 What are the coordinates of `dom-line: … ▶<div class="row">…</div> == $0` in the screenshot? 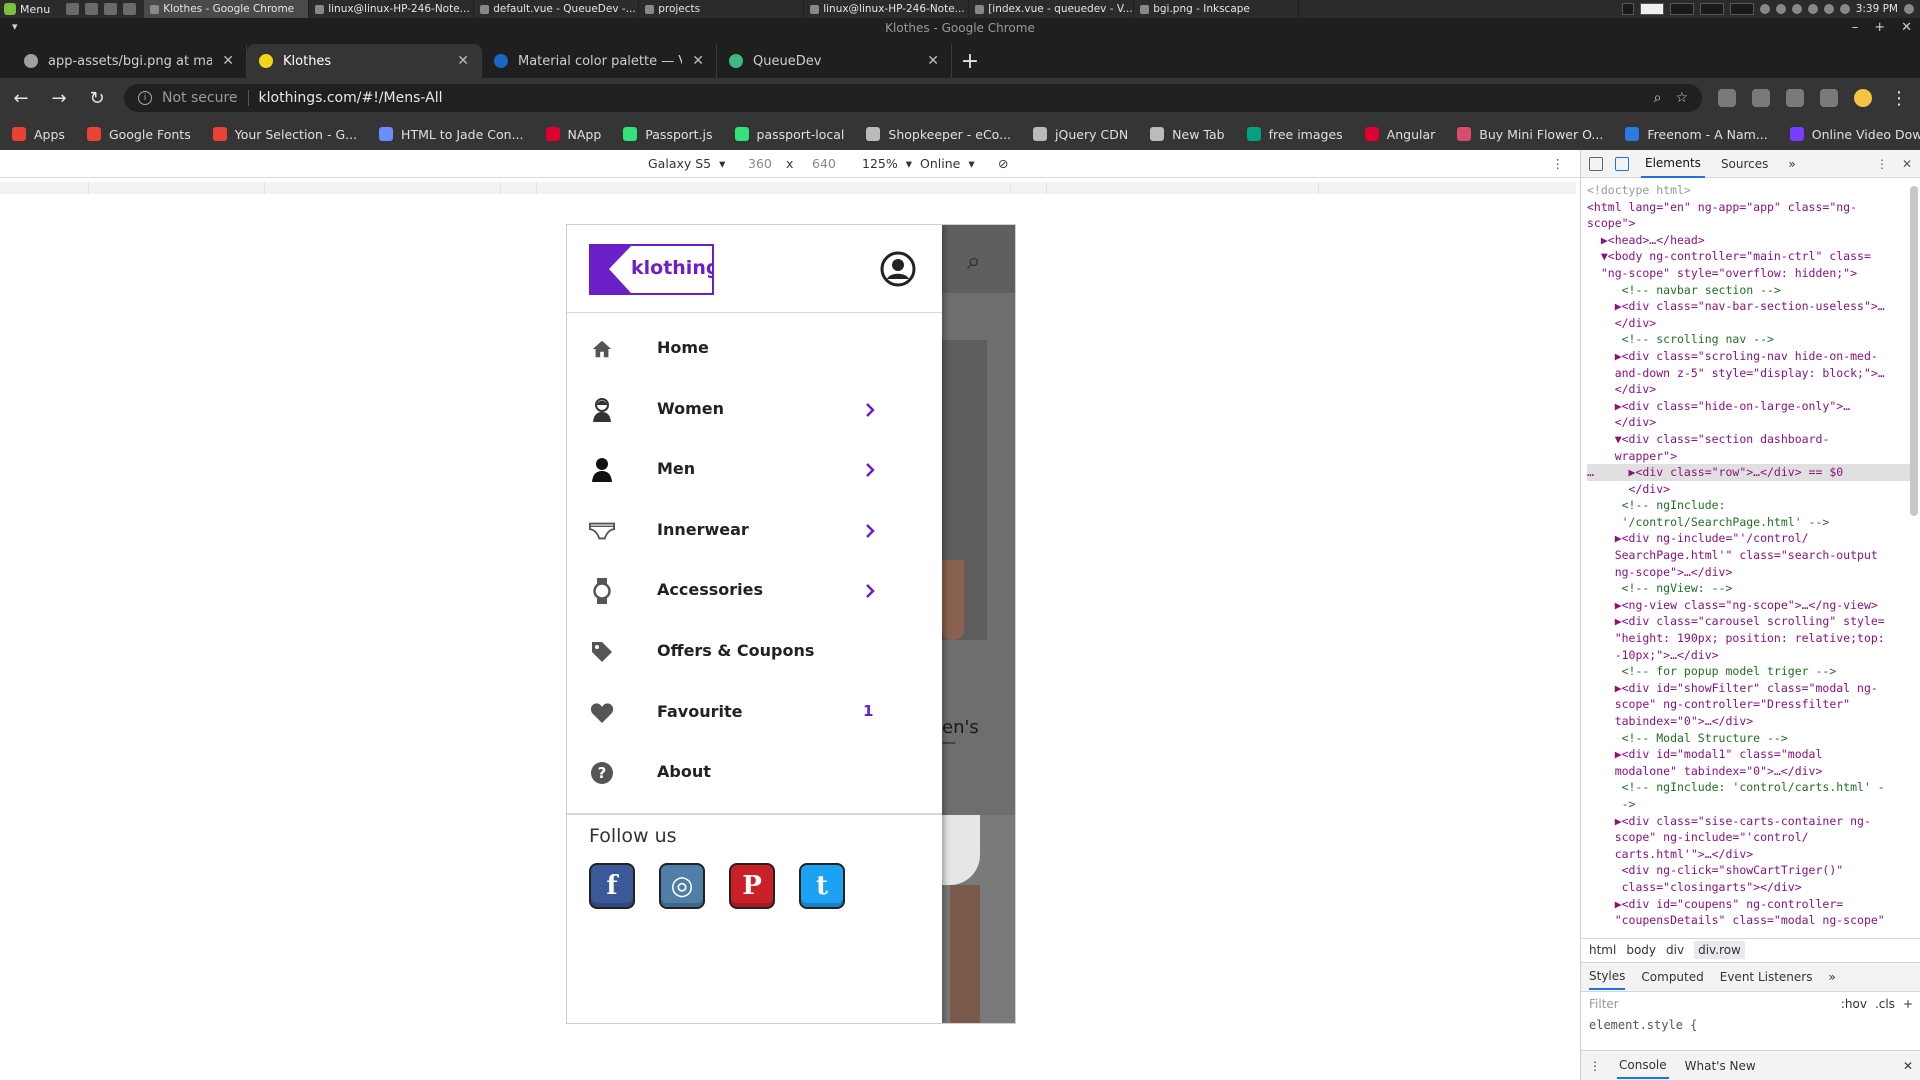 It's located at (1751, 472).